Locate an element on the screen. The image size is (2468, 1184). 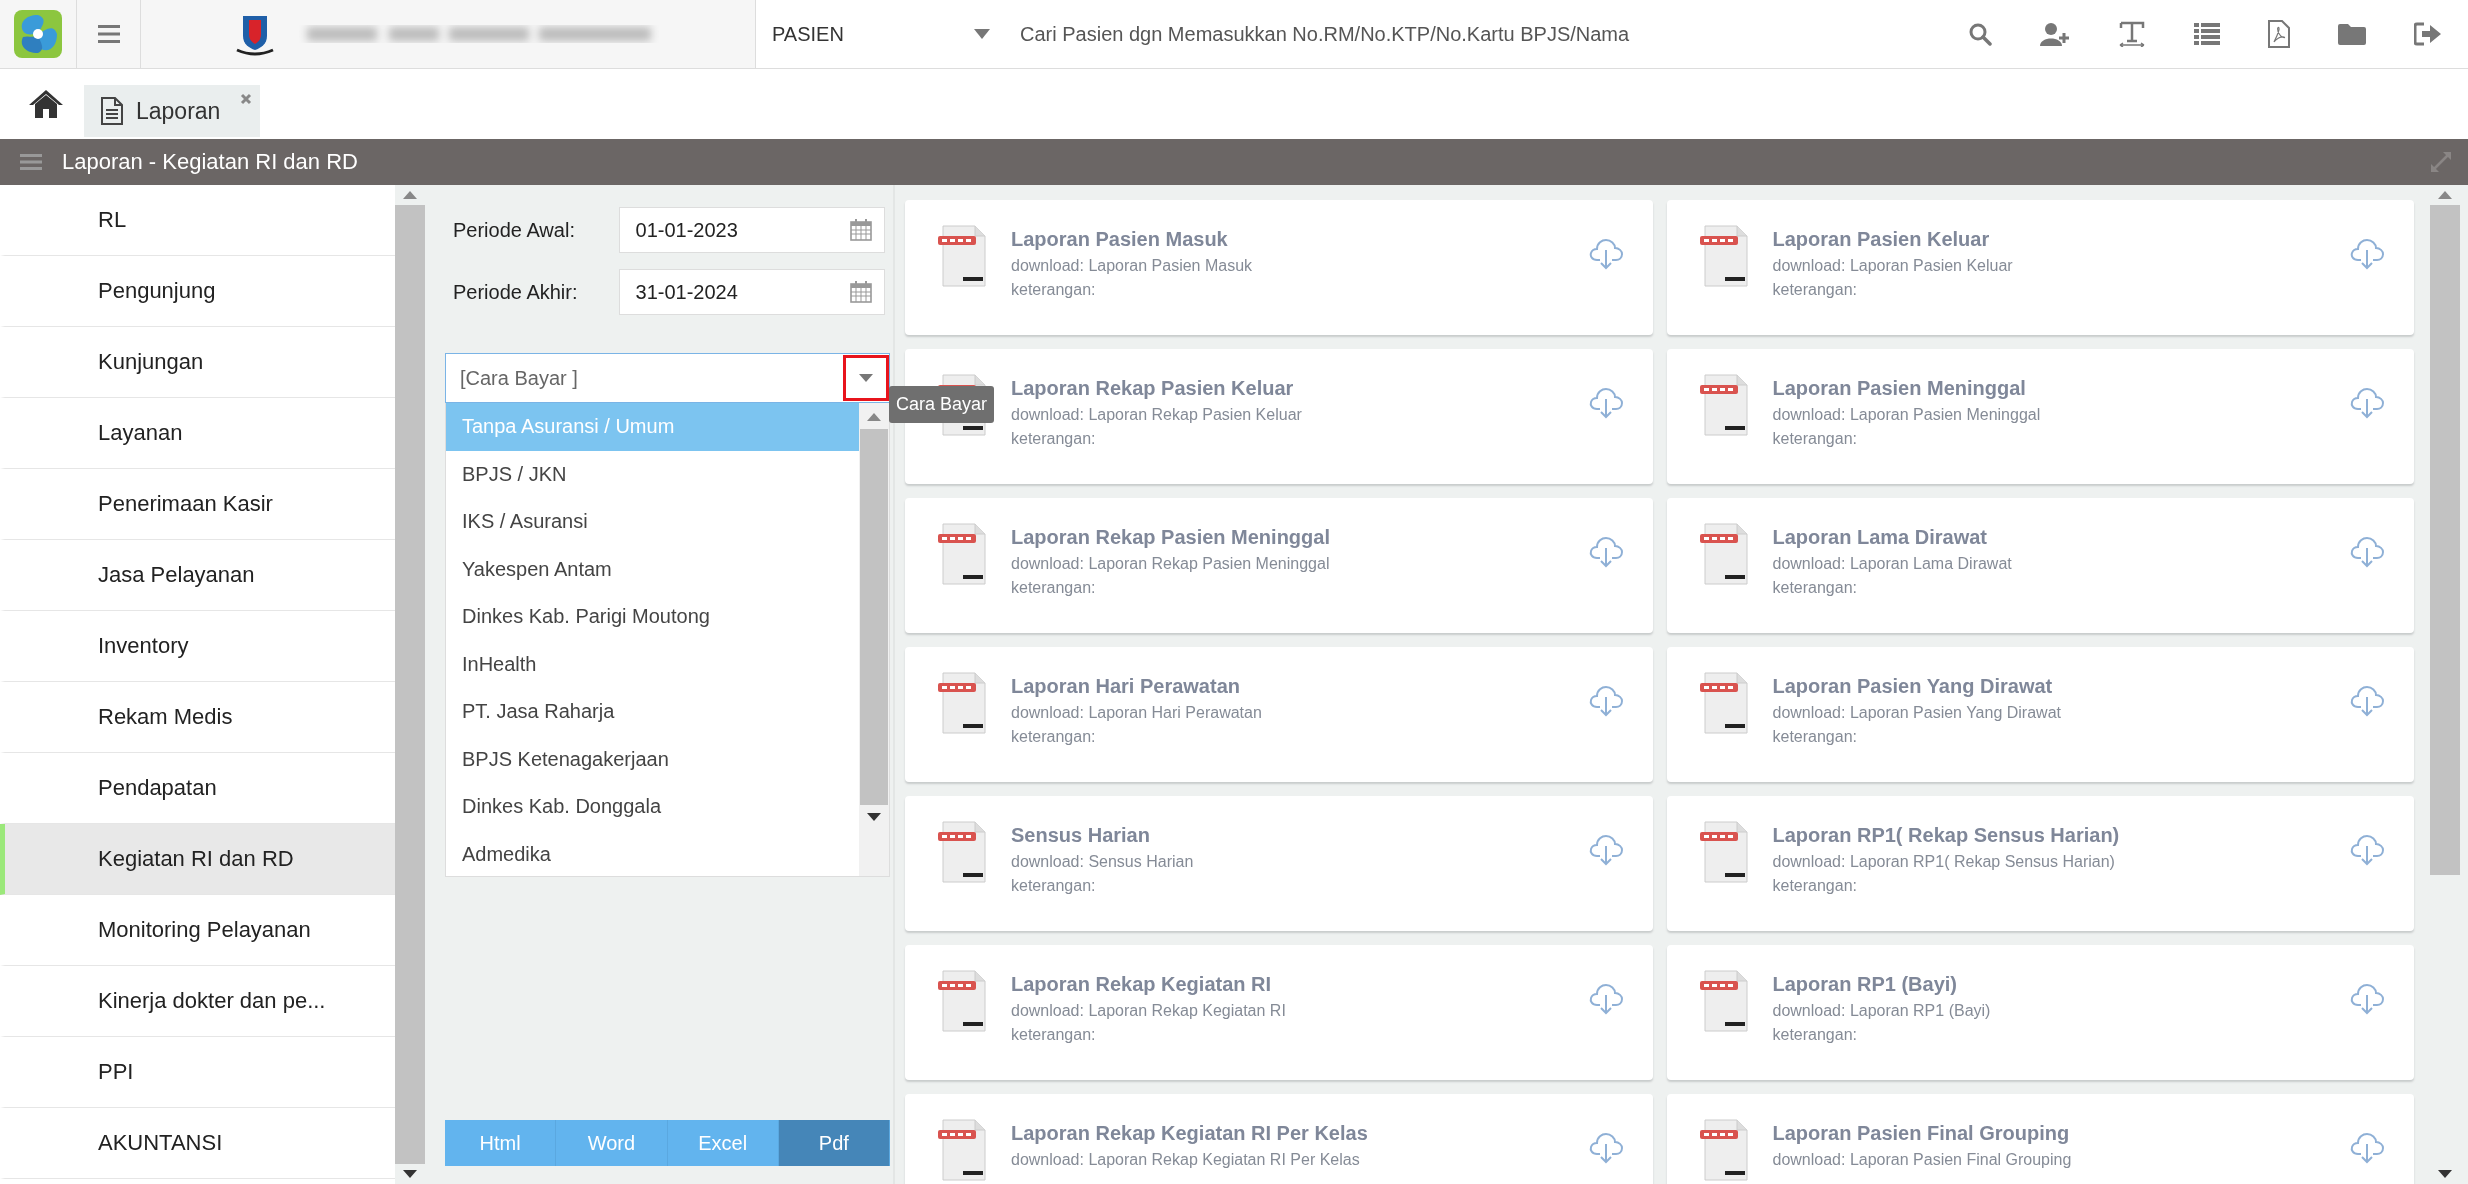
sidebar-item: Kegiatan RI dan RD is located at coordinates (197, 859).